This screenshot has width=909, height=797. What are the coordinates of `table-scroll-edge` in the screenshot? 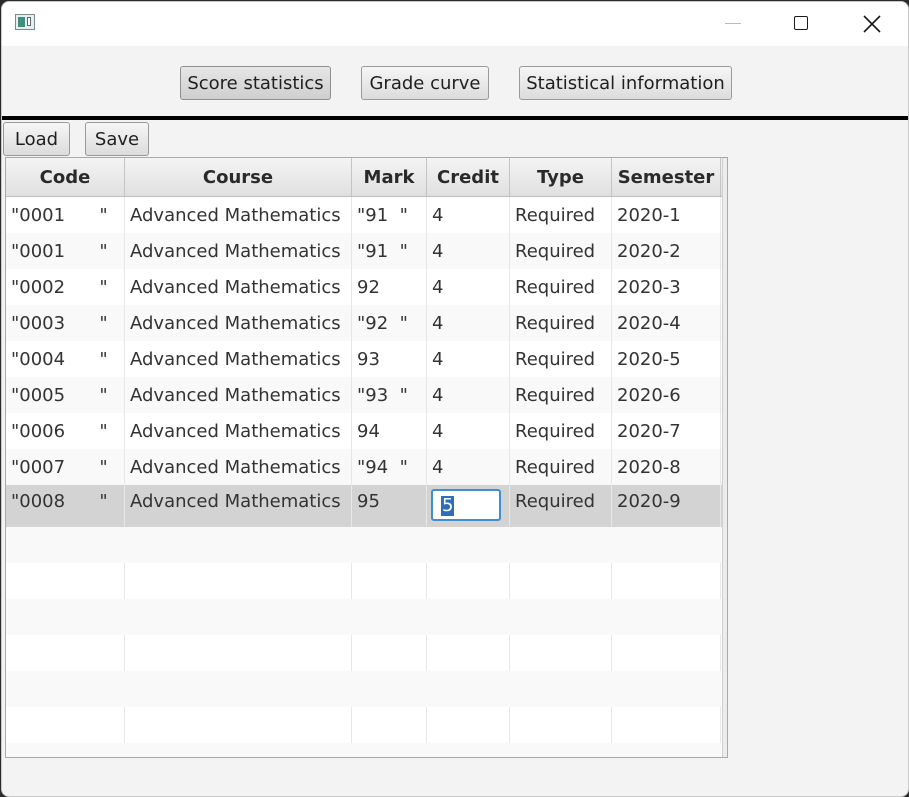 It's located at (724, 457).